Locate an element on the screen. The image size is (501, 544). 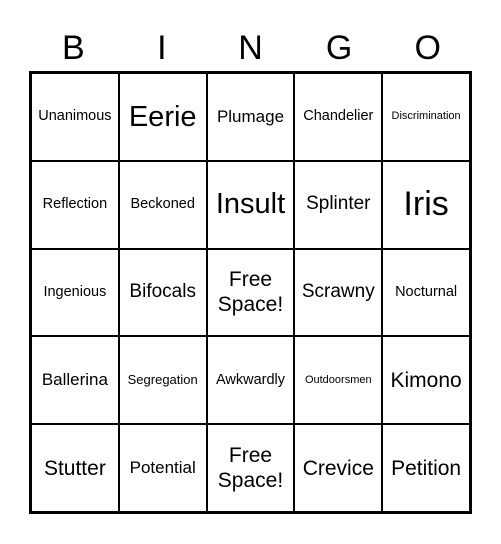
bingo-cell: Segregation is located at coordinates (162, 380).